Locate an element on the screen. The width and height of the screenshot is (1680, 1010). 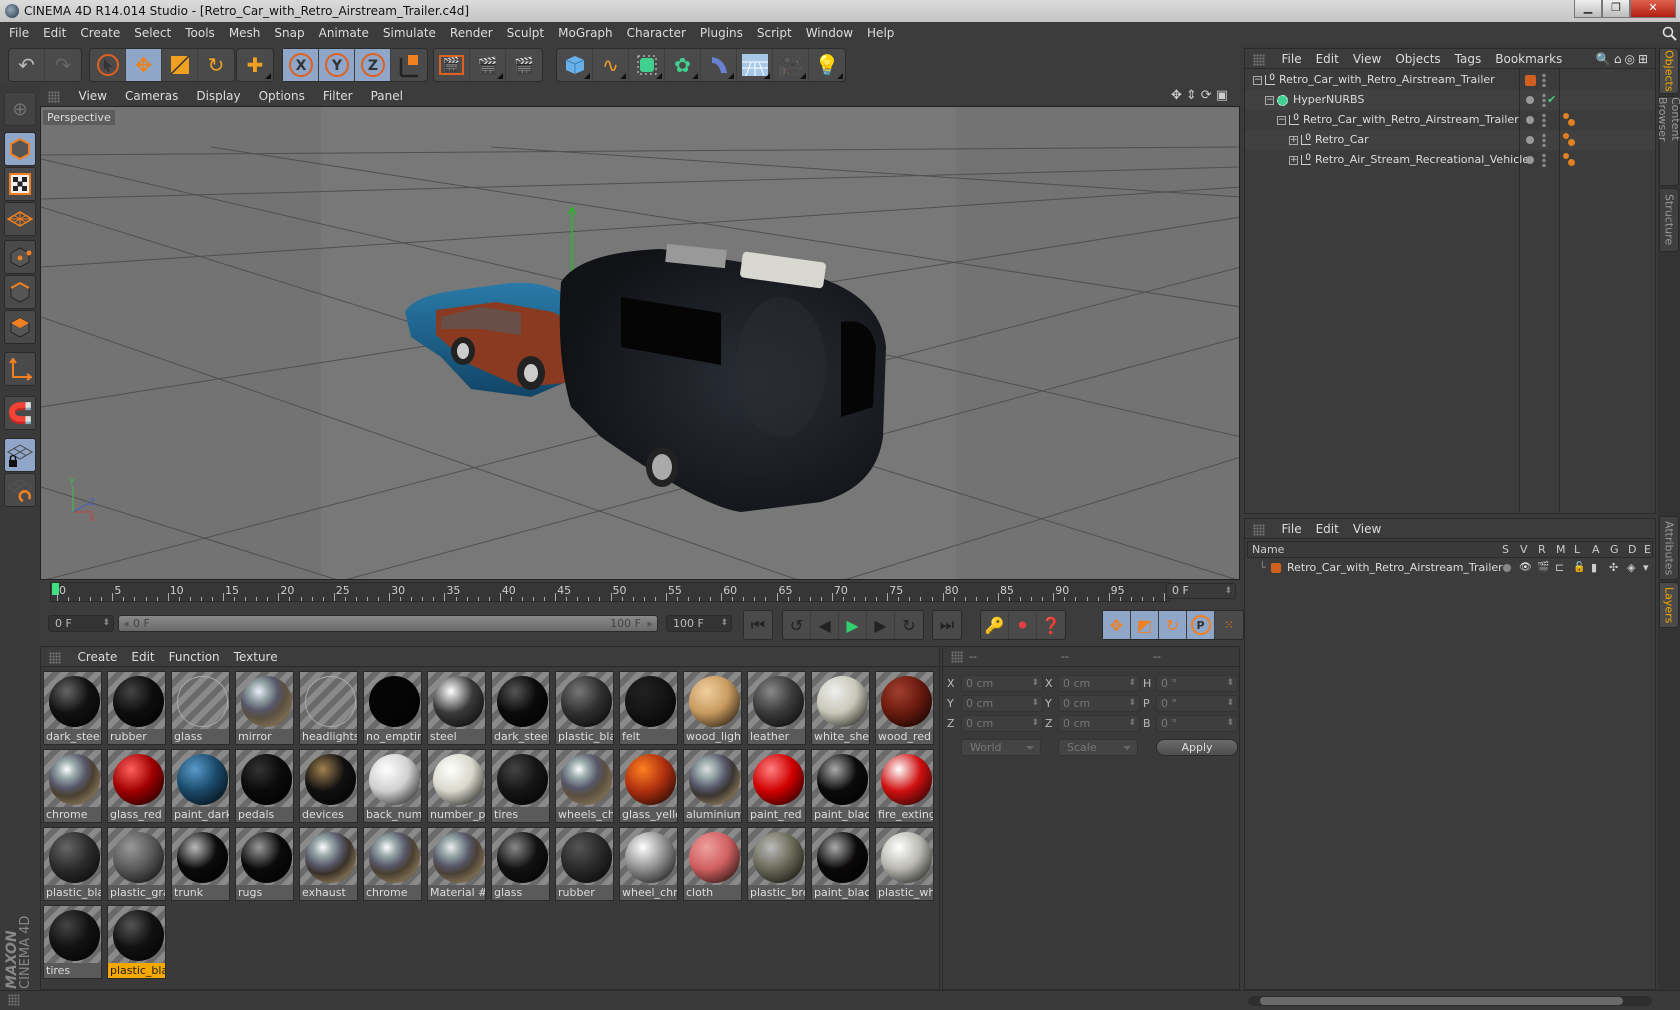
material-swatch: leather is located at coordinates (776, 708).